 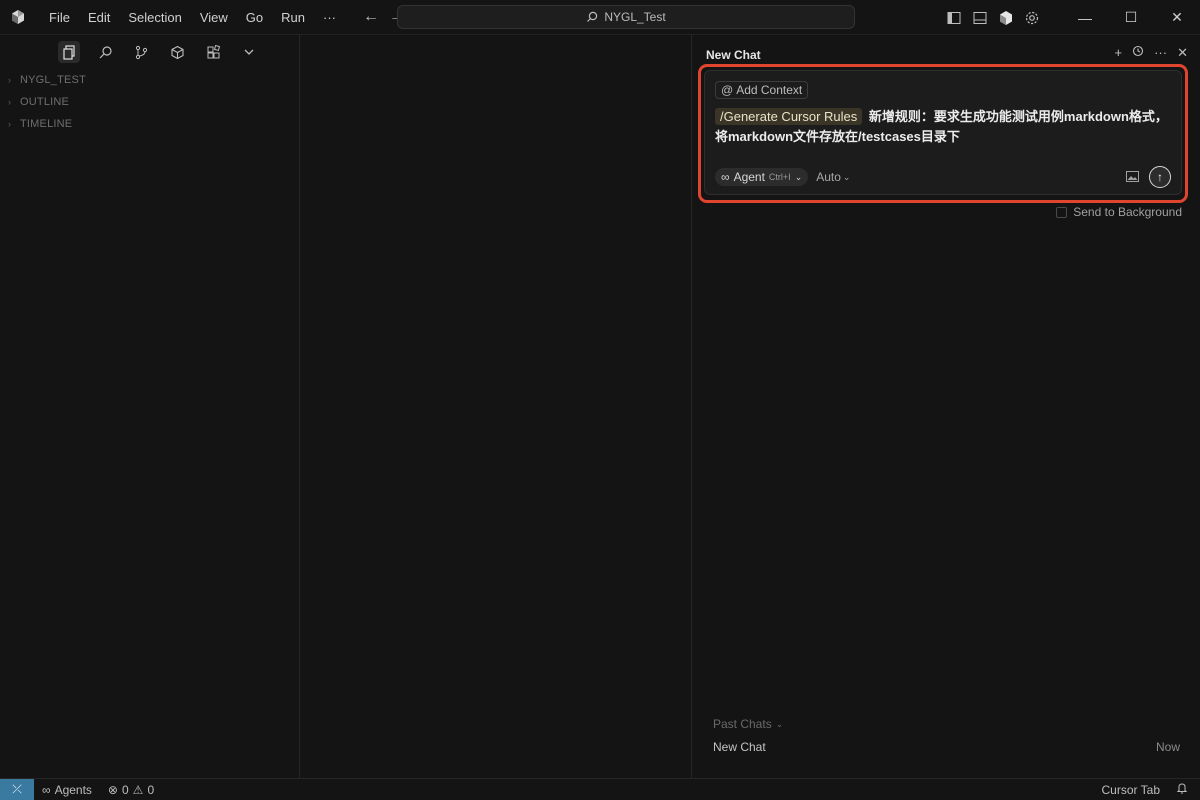 What do you see at coordinates (1131, 17) in the screenshot?
I see `maximize-window-icon: ☐` at bounding box center [1131, 17].